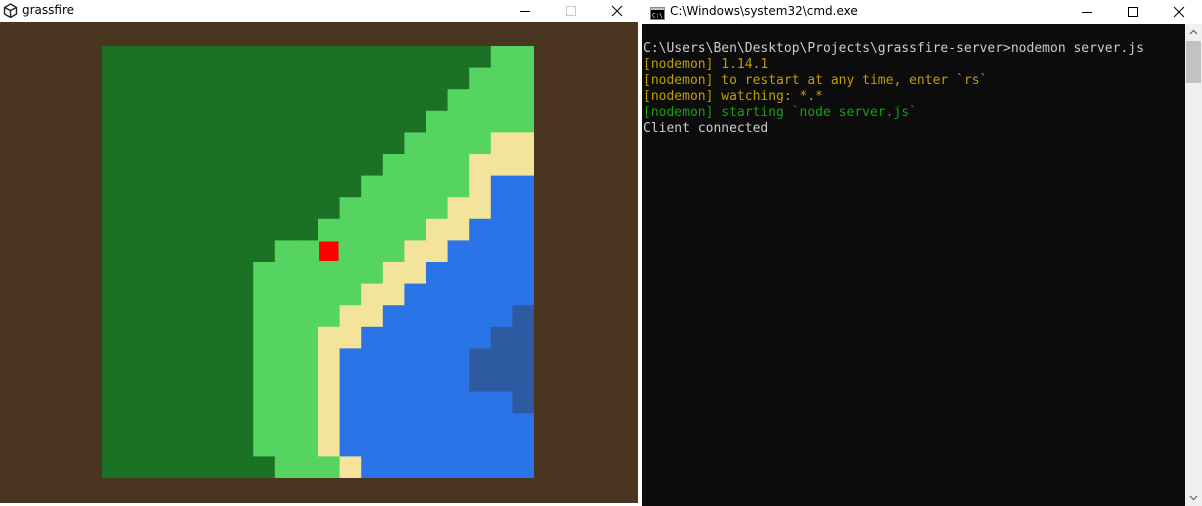 The image size is (1202, 506). I want to click on tile-deep-water, so click(523, 359).